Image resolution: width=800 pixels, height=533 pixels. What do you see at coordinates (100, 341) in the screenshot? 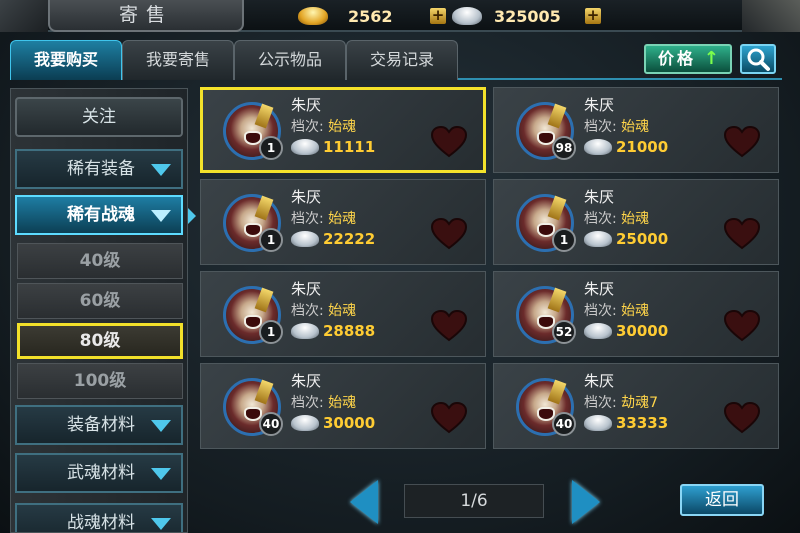
I see `level-filter-80: 80级` at bounding box center [100, 341].